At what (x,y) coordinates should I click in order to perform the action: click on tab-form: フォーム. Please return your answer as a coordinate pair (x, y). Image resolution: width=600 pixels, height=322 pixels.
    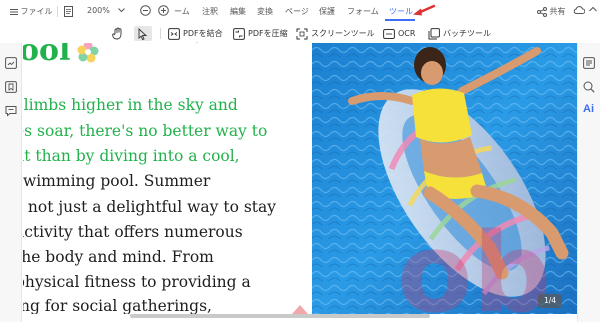
    Looking at the image, I should click on (363, 11).